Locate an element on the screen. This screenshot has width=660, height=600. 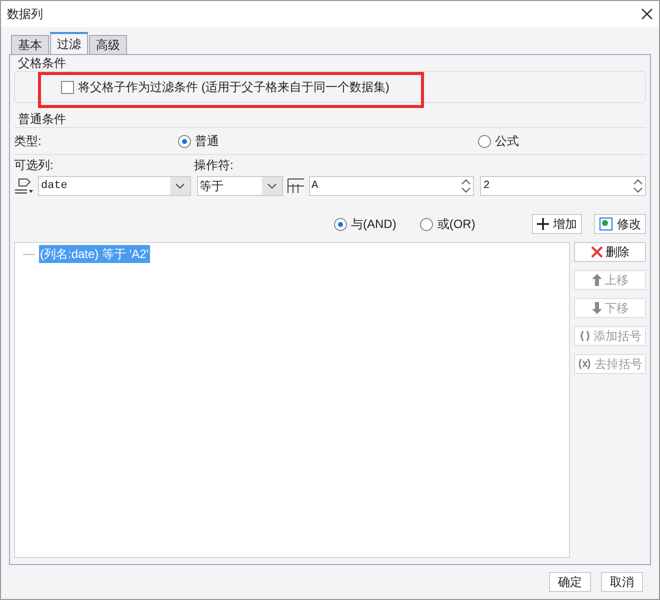
radio-label: 与(AND) is located at coordinates (373, 224).